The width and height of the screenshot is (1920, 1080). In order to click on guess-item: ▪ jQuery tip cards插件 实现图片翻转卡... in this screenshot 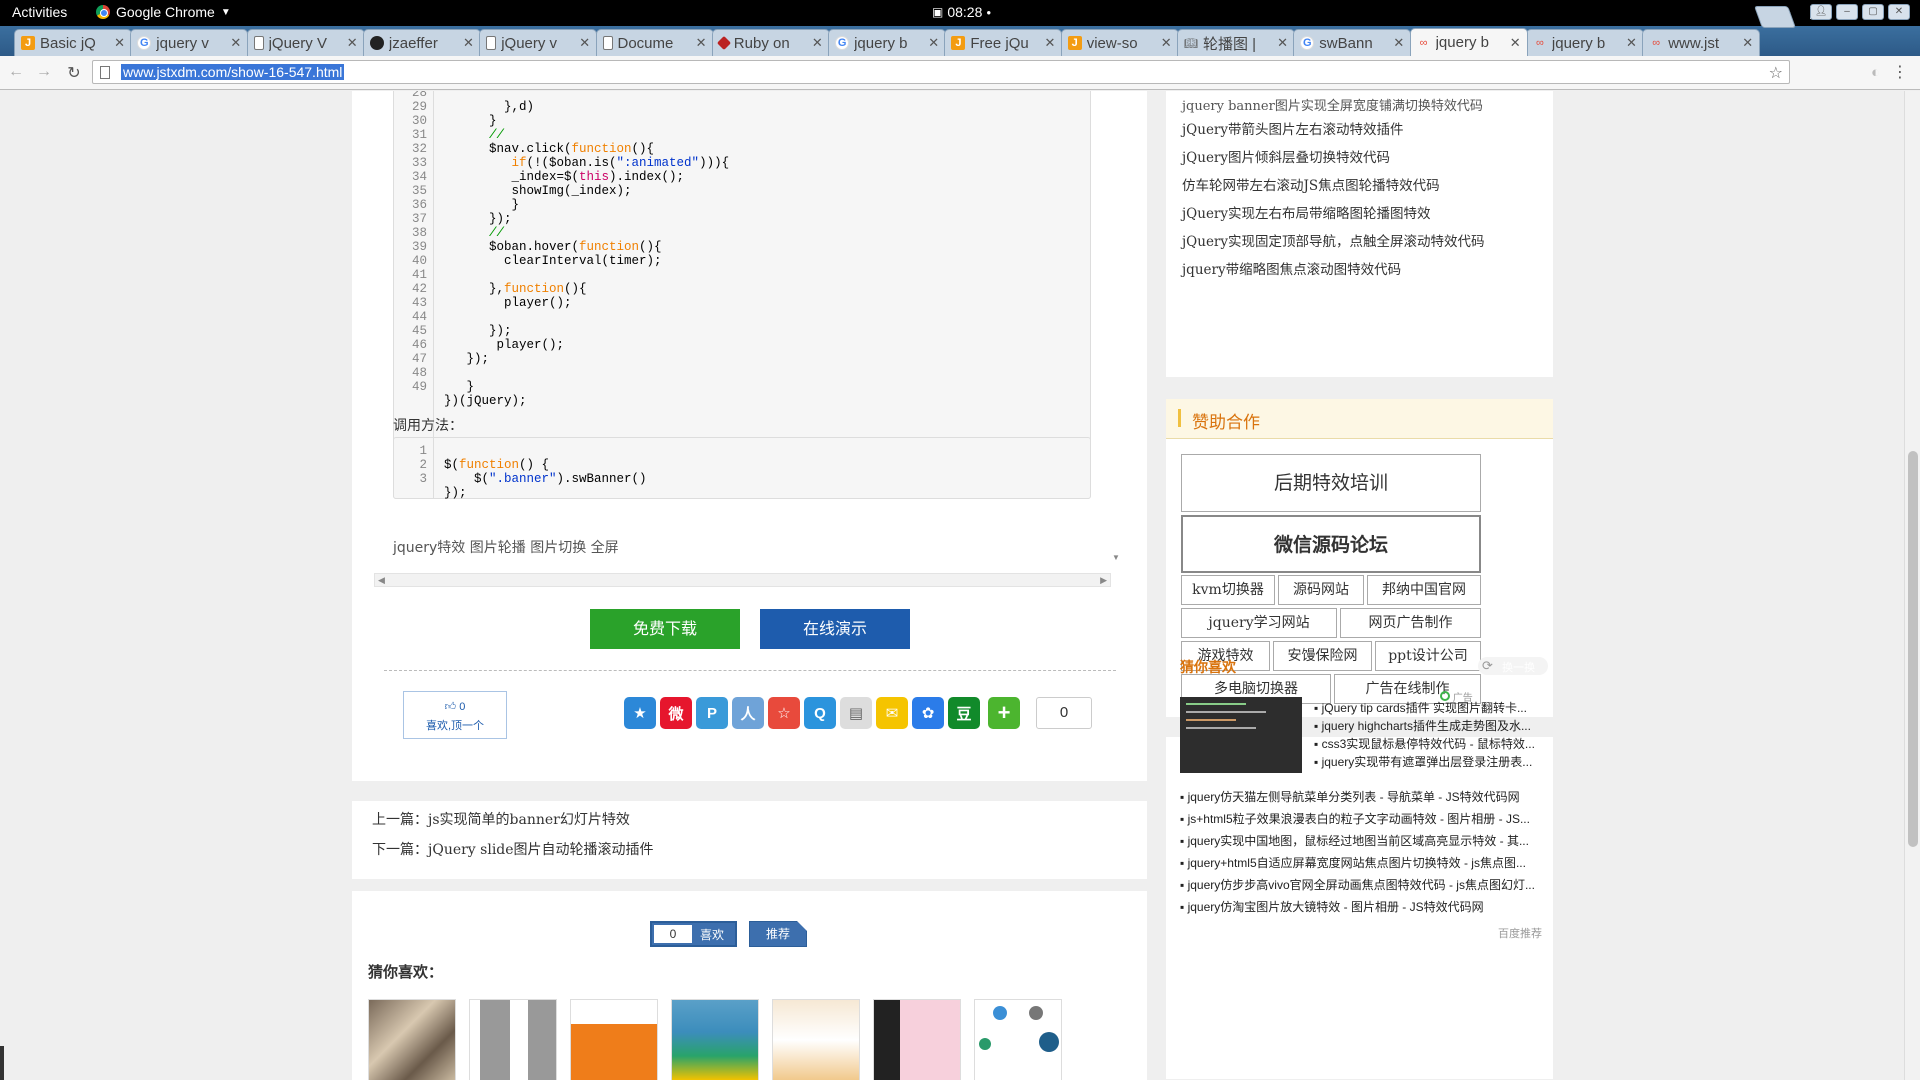, I will do `click(1426, 707)`.